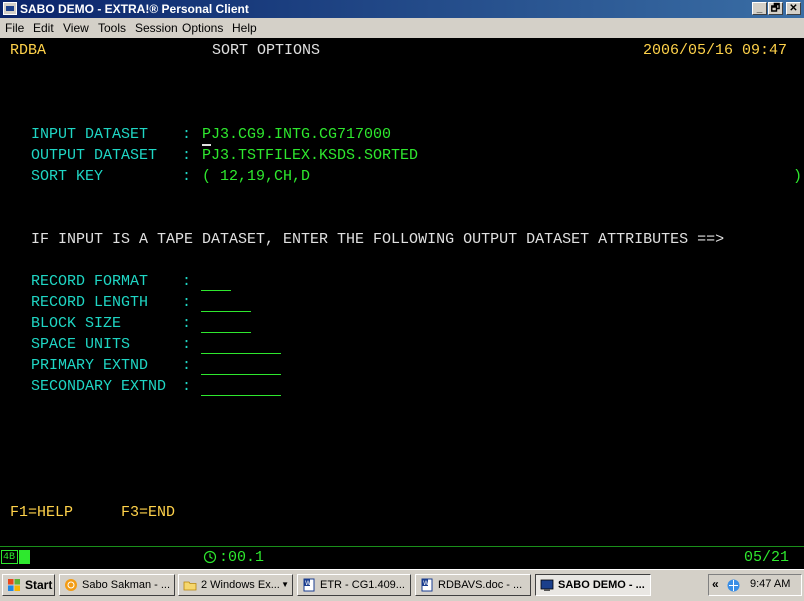  Describe the element at coordinates (547, 585) in the screenshot. I see `terminal-icon` at that location.